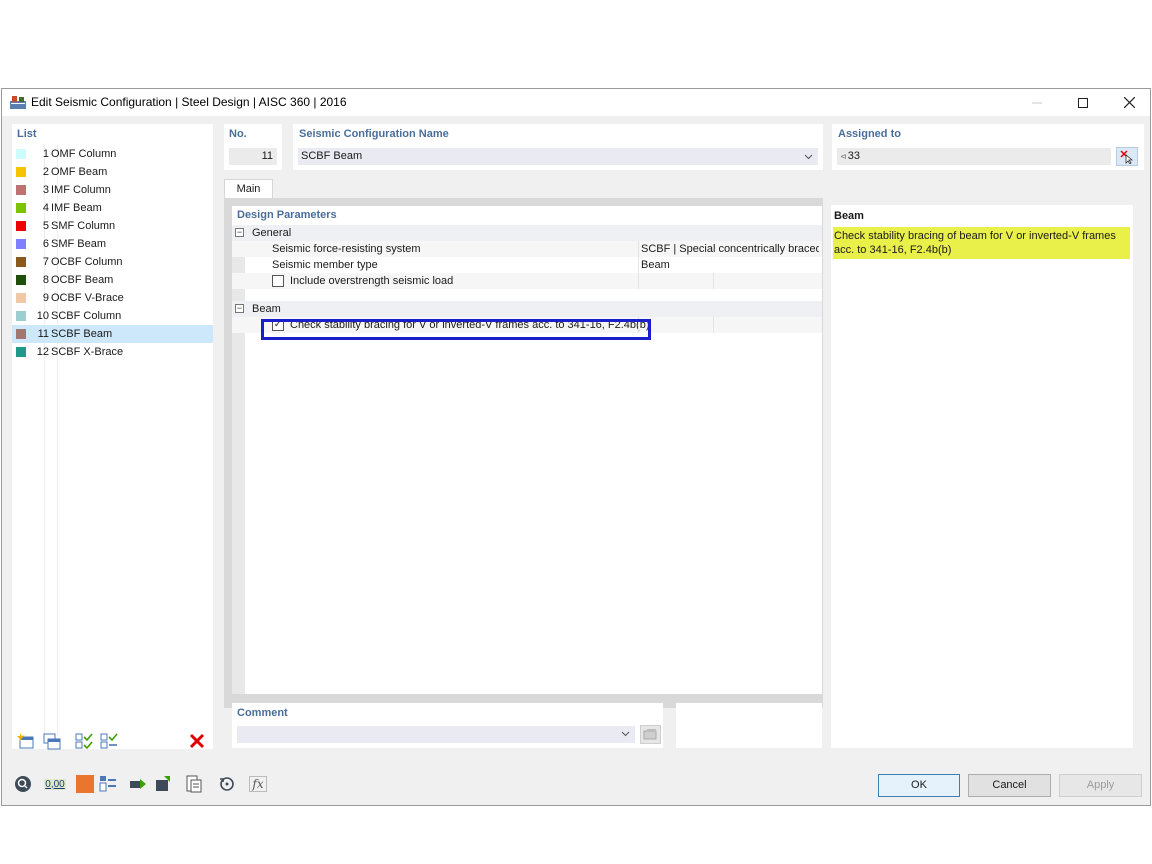 This screenshot has width=1152, height=864. Describe the element at coordinates (26, 741) in the screenshot. I see `new-configuration-icon` at that location.